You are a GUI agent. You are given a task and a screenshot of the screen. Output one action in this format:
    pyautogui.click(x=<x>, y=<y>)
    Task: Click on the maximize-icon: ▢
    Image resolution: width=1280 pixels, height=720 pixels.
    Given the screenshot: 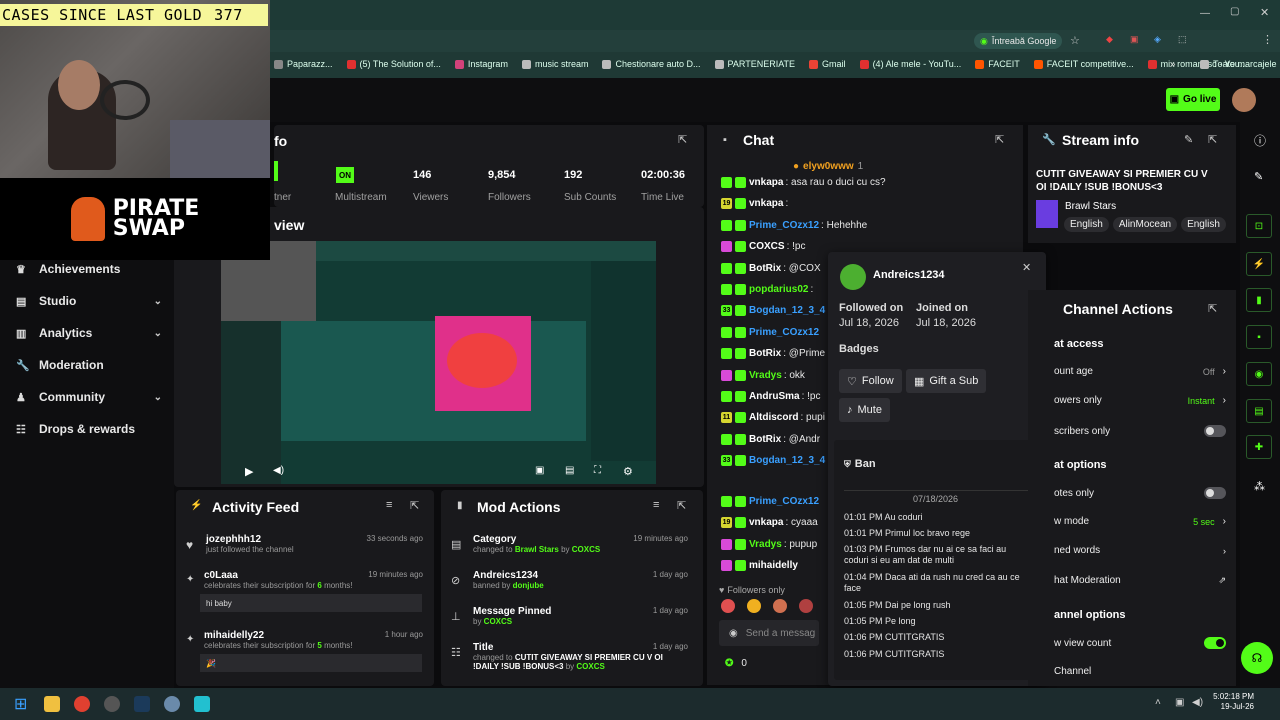 What is the action you would take?
    pyautogui.click(x=1234, y=11)
    